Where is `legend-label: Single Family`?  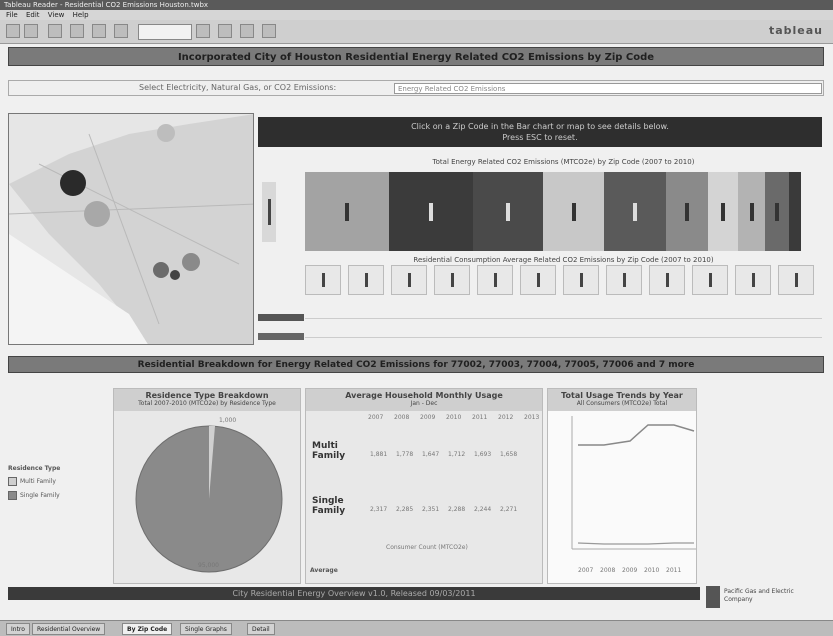 legend-label: Single Family is located at coordinates (40, 495).